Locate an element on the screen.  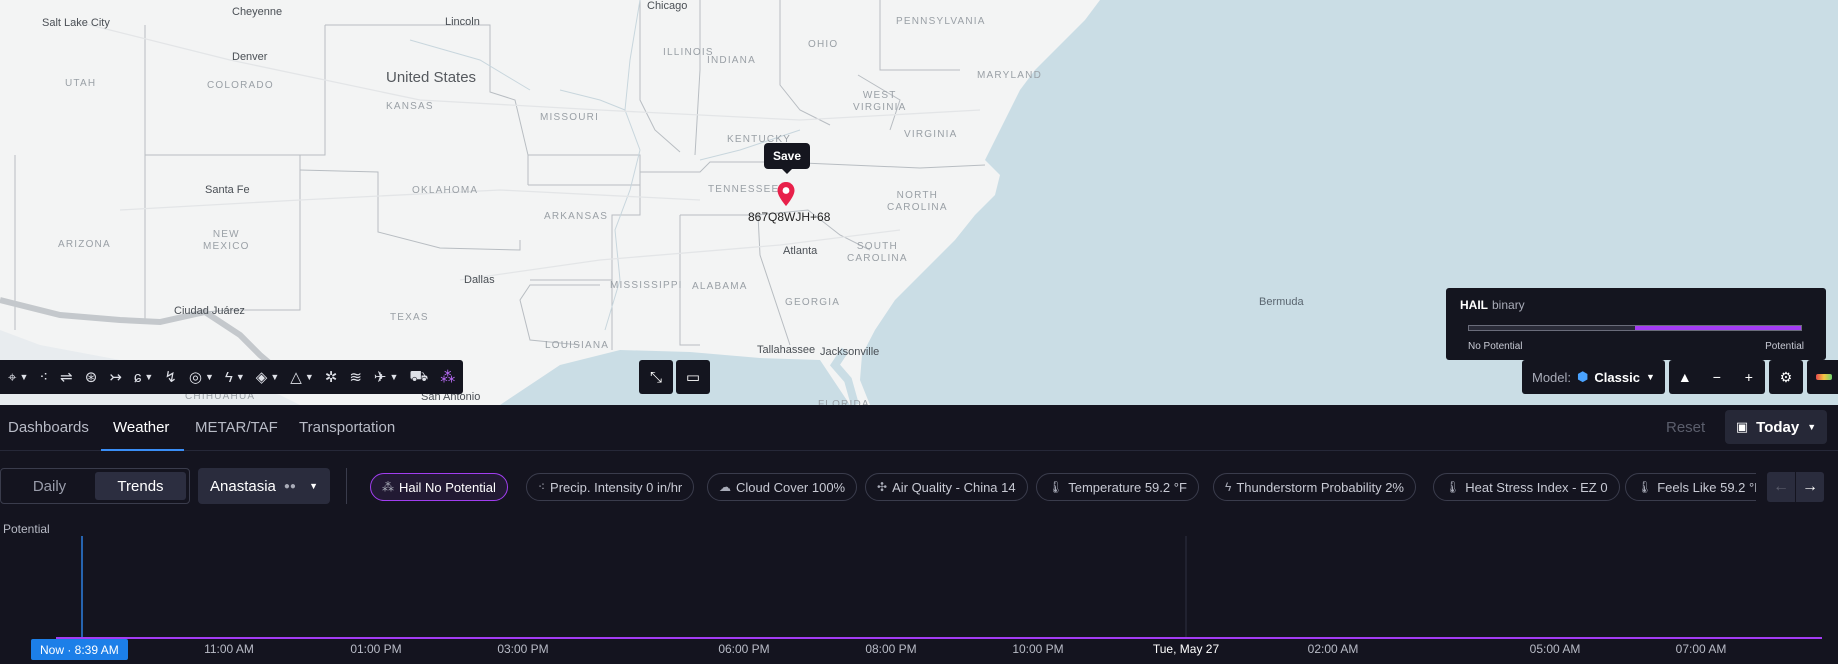
route-icon: ⤡ is located at coordinates (655, 377).